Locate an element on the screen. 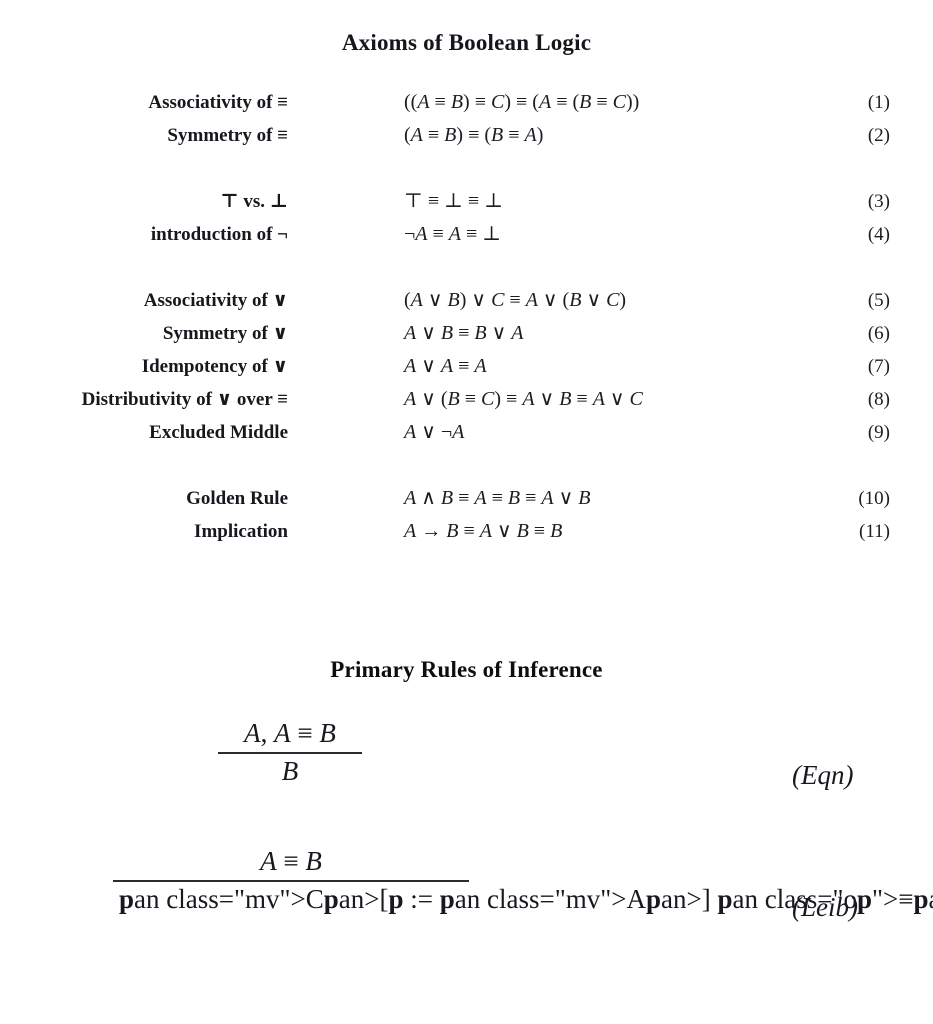 Image resolution: width=933 pixels, height=1024 pixels. table-row: Golden Rule A ∧ B ≡ A ≡ B ≡ A ∨ B (10) is located at coordinates (466, 498).